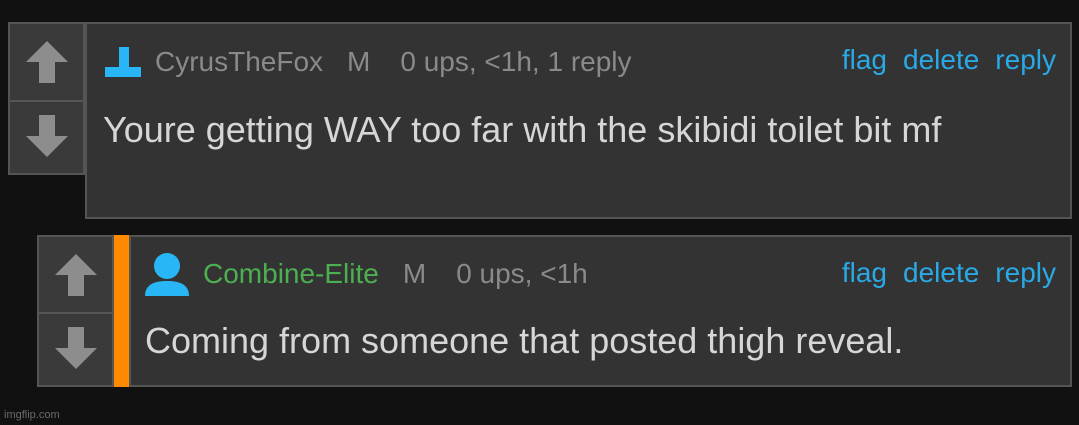 The width and height of the screenshot is (1079, 425). What do you see at coordinates (516, 61) in the screenshot?
I see `comment-meta: 0 ups, <1h, 1 reply` at bounding box center [516, 61].